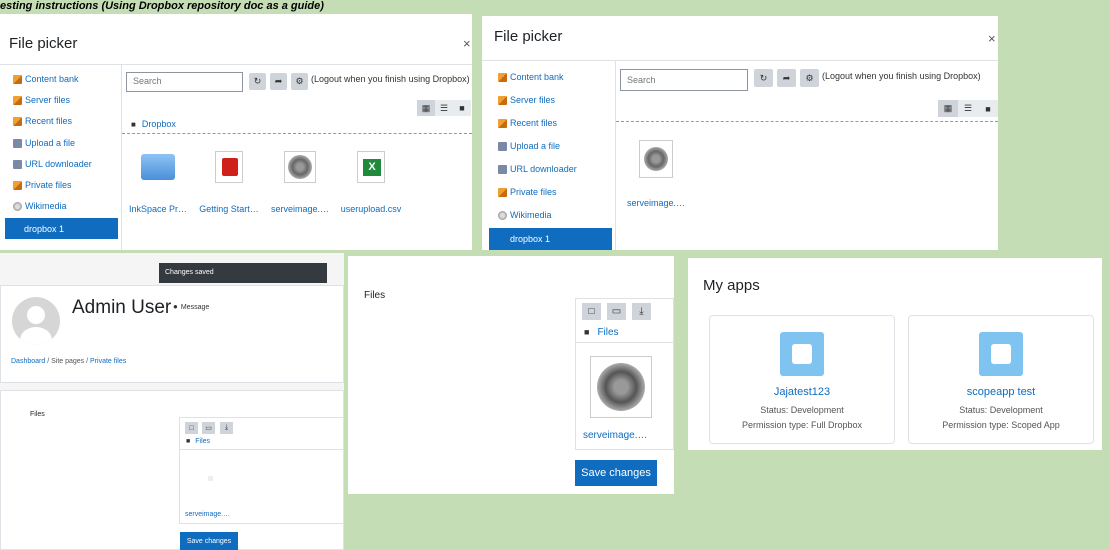  I want to click on dialog-title: File picker, so click(528, 36).